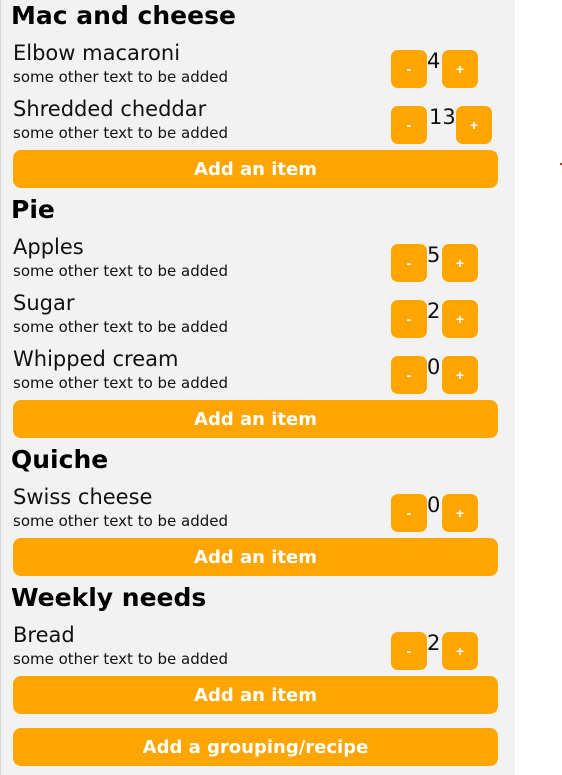  I want to click on list-item: Apples some other text to be added - 5 +, so click(258, 262).